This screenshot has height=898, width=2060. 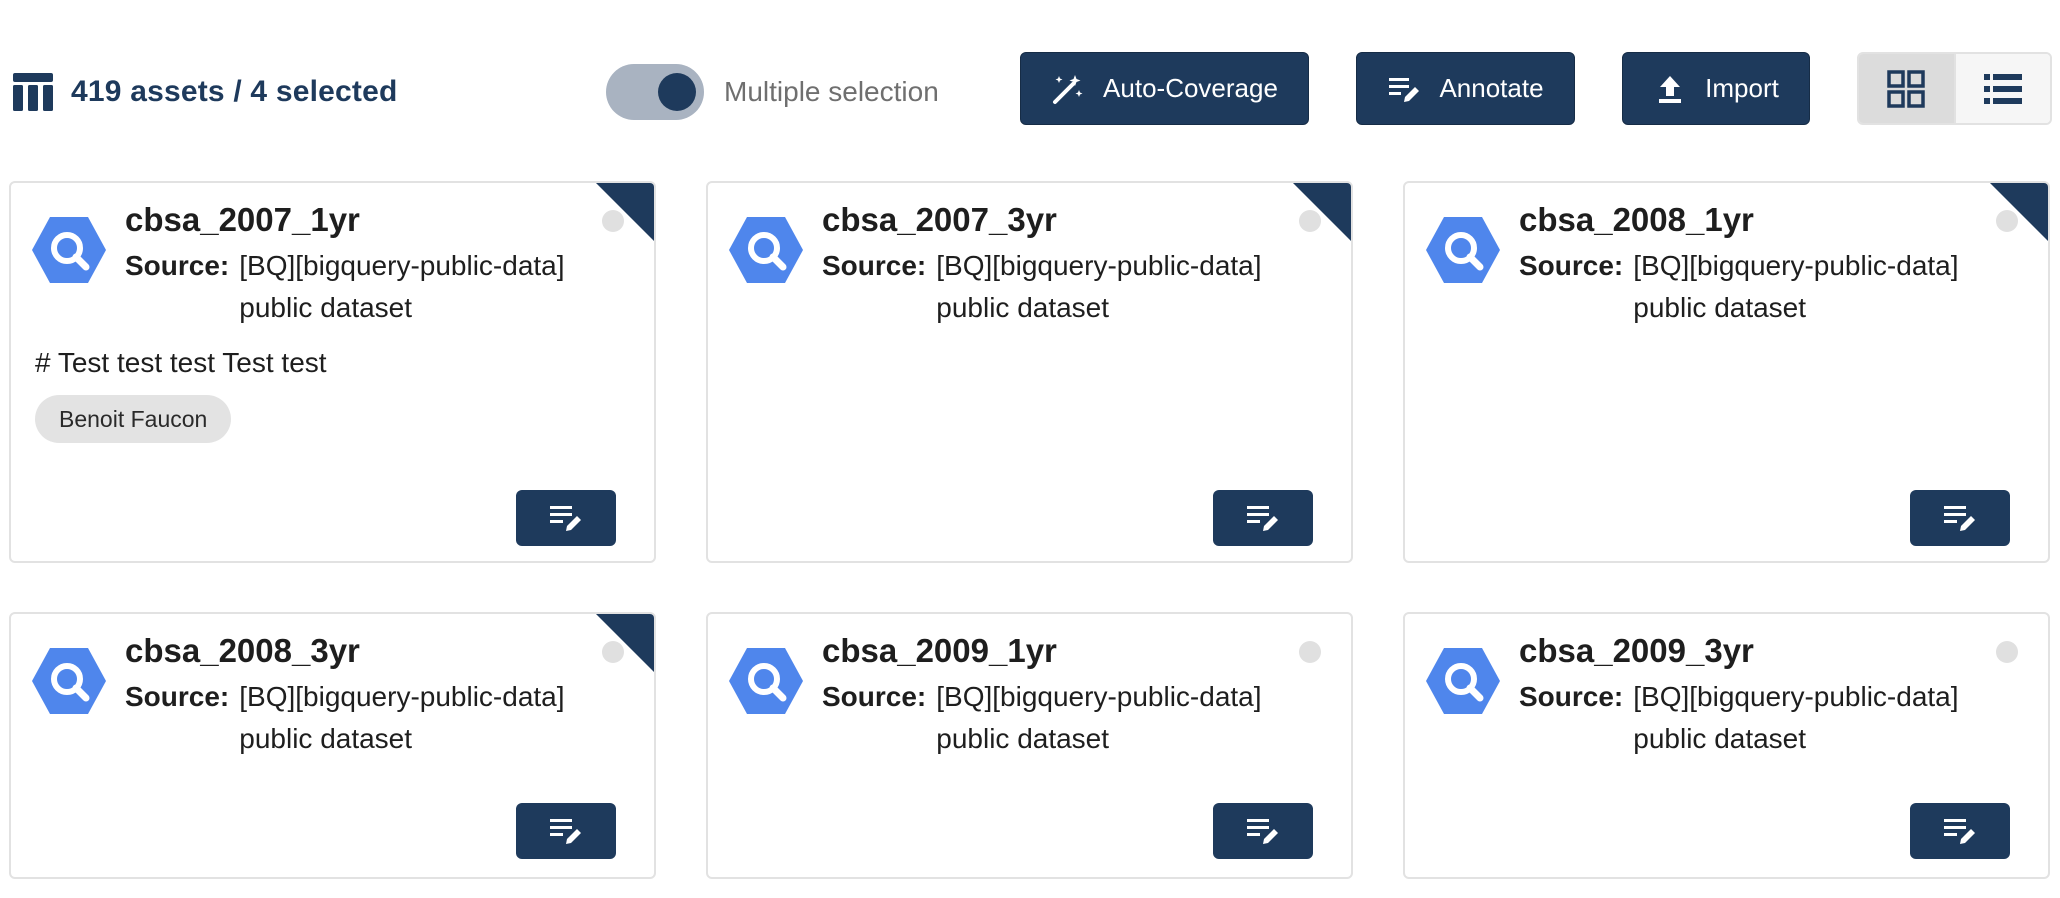 What do you see at coordinates (1190, 88) in the screenshot?
I see `auto-coverage-label: Auto-Coverage` at bounding box center [1190, 88].